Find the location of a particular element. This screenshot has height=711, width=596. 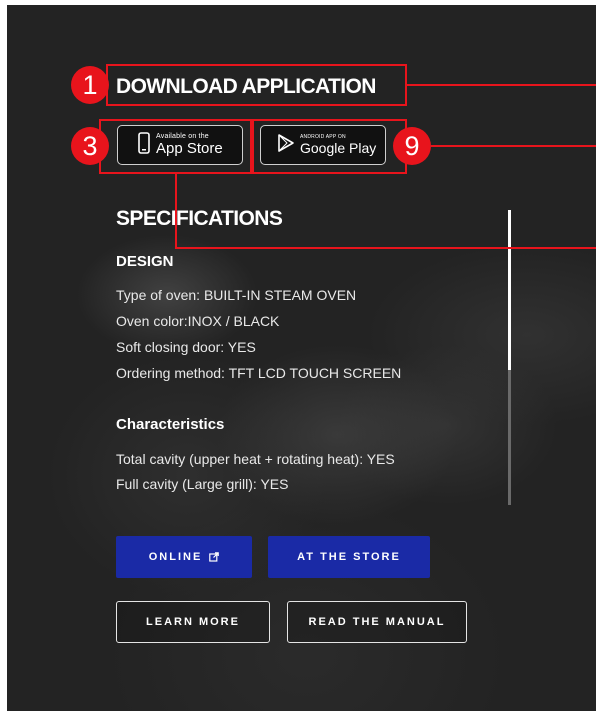

spec-line: Ordering method: TFT LCD TOUCH SCREEN is located at coordinates (259, 373).